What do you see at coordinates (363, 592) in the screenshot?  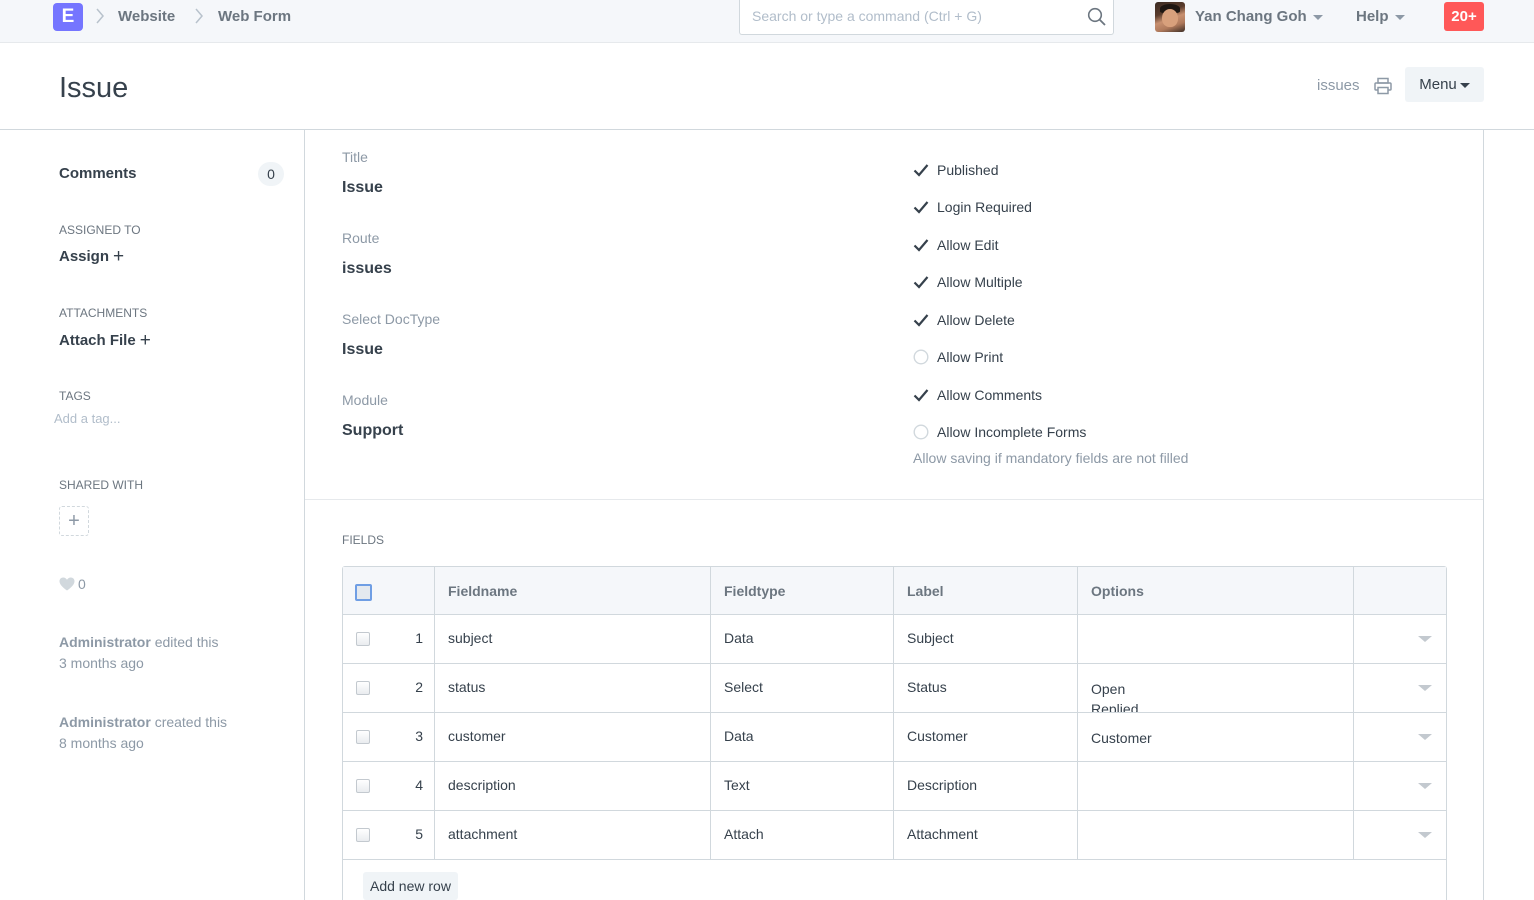 I see `select-all-checkbox` at bounding box center [363, 592].